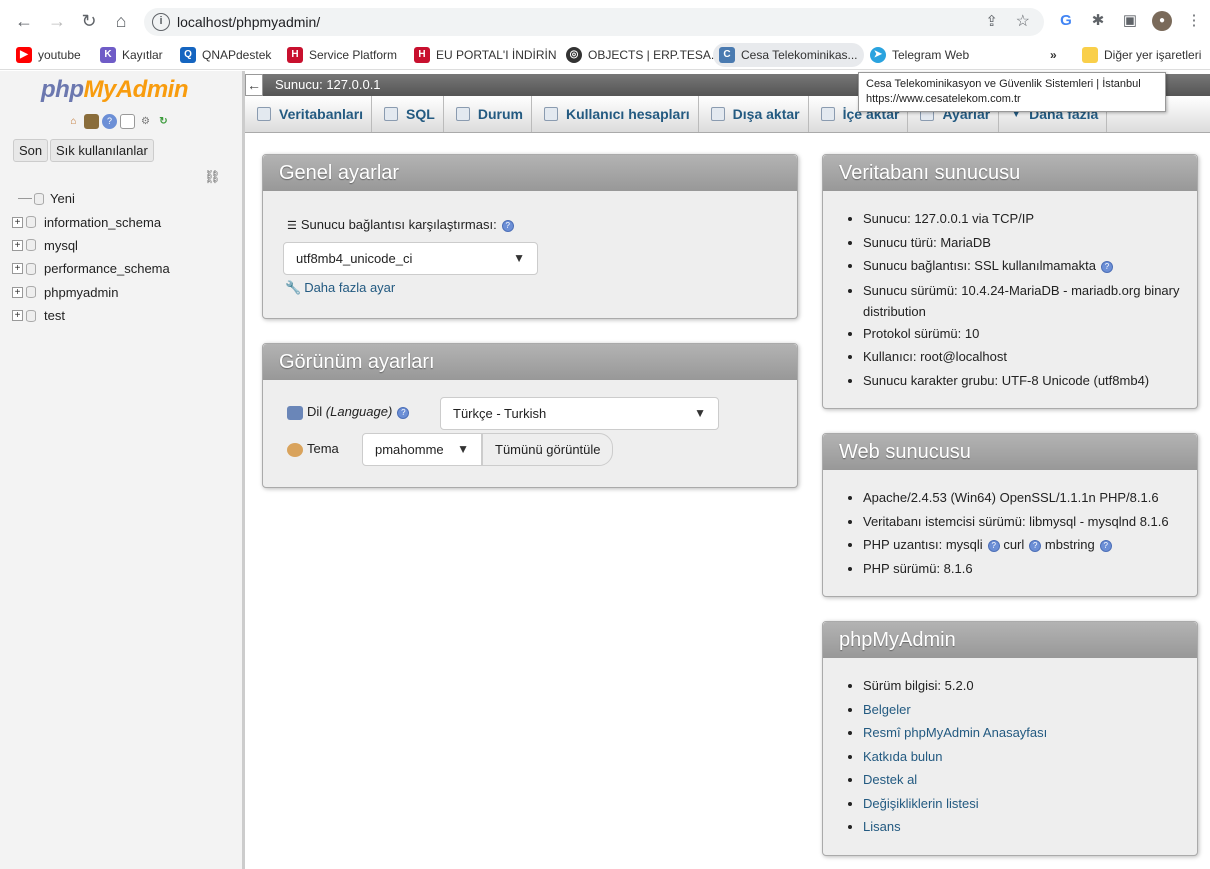 The width and height of the screenshot is (1210, 869). What do you see at coordinates (408, 114) in the screenshot?
I see `tab-sql: SQL` at bounding box center [408, 114].